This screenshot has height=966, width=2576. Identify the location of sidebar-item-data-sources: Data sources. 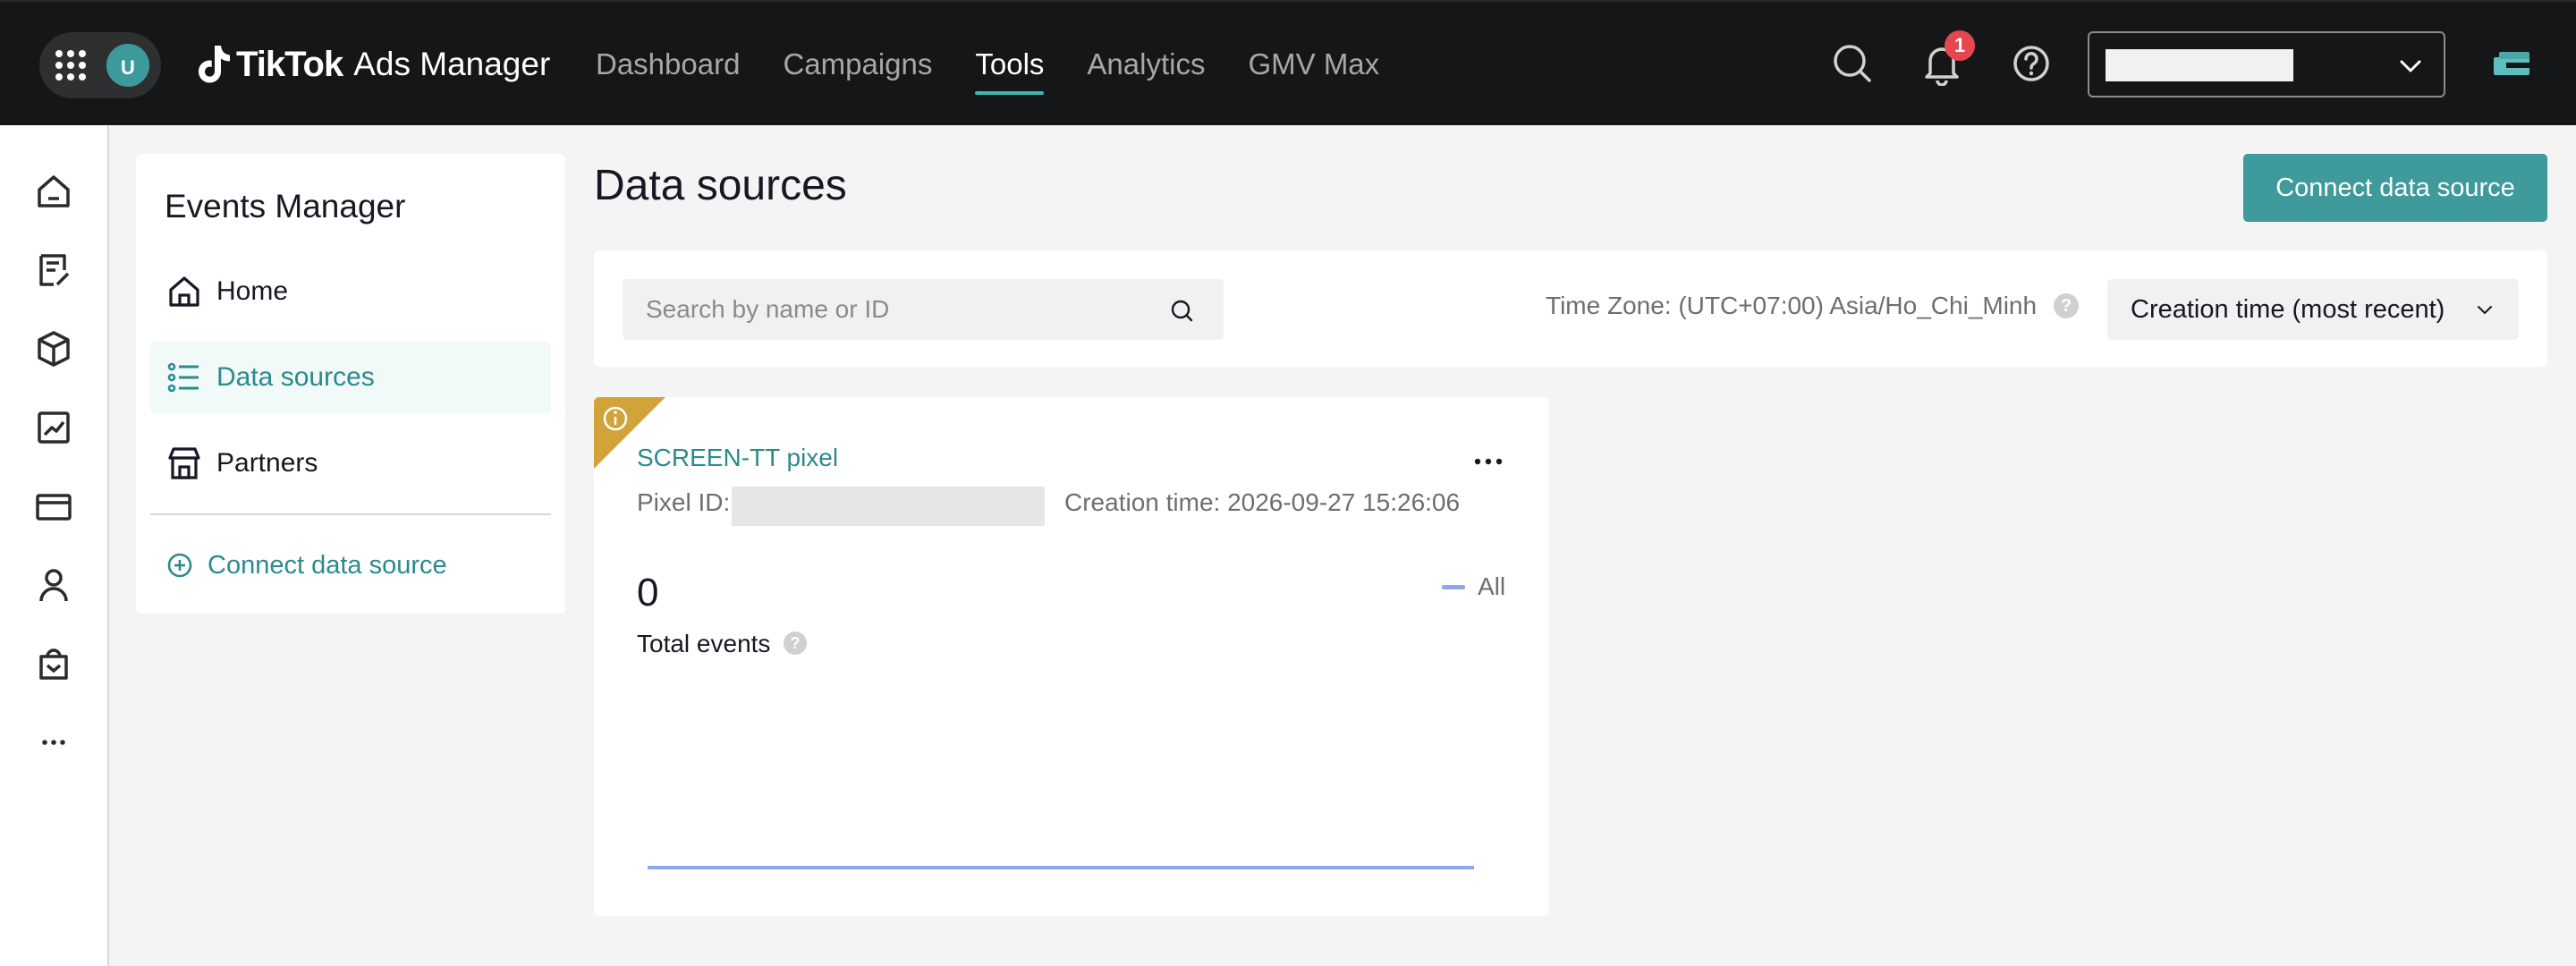
(350, 377).